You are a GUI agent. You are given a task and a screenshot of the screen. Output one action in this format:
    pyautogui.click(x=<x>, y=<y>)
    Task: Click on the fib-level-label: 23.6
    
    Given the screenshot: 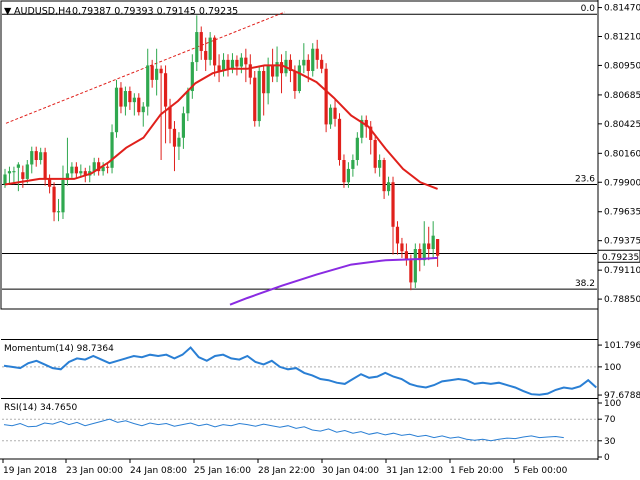 What is the action you would take?
    pyautogui.click(x=585, y=179)
    